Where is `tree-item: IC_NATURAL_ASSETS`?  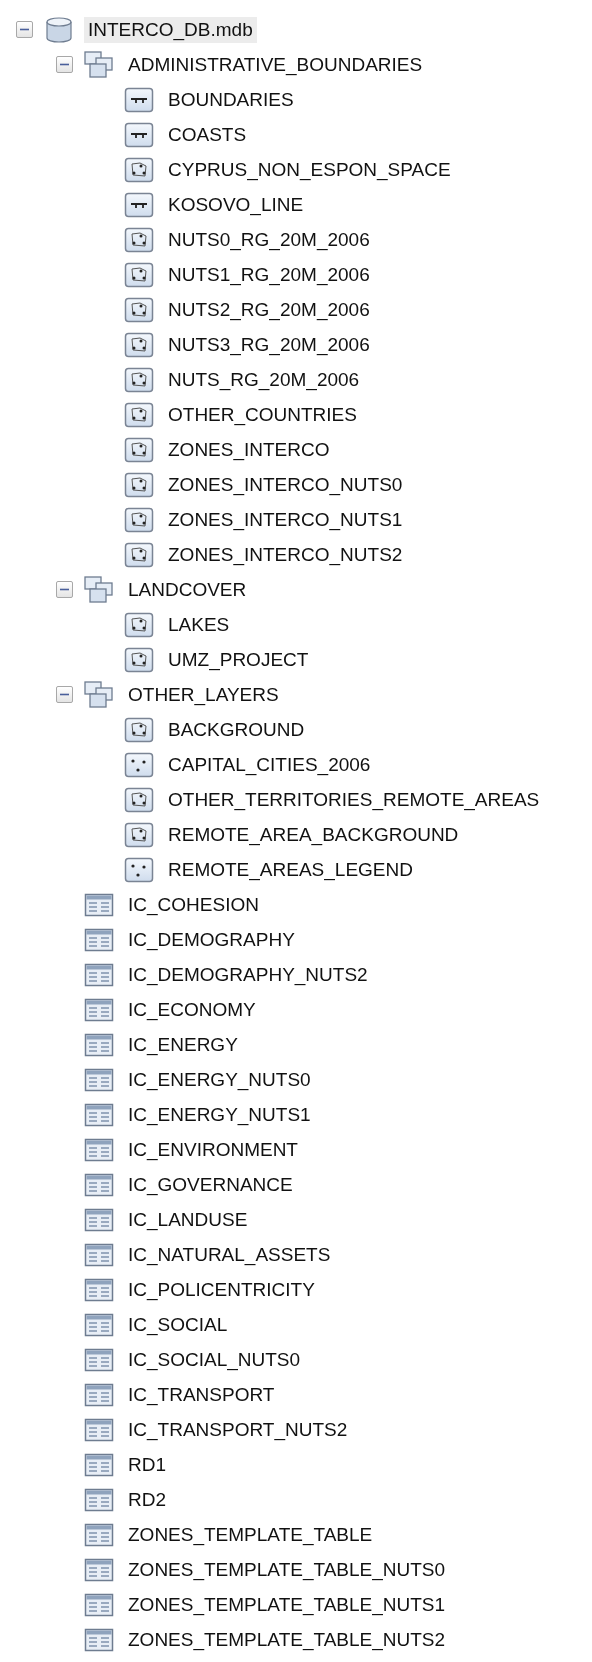 tree-item: IC_NATURAL_ASSETS is located at coordinates (229, 1254).